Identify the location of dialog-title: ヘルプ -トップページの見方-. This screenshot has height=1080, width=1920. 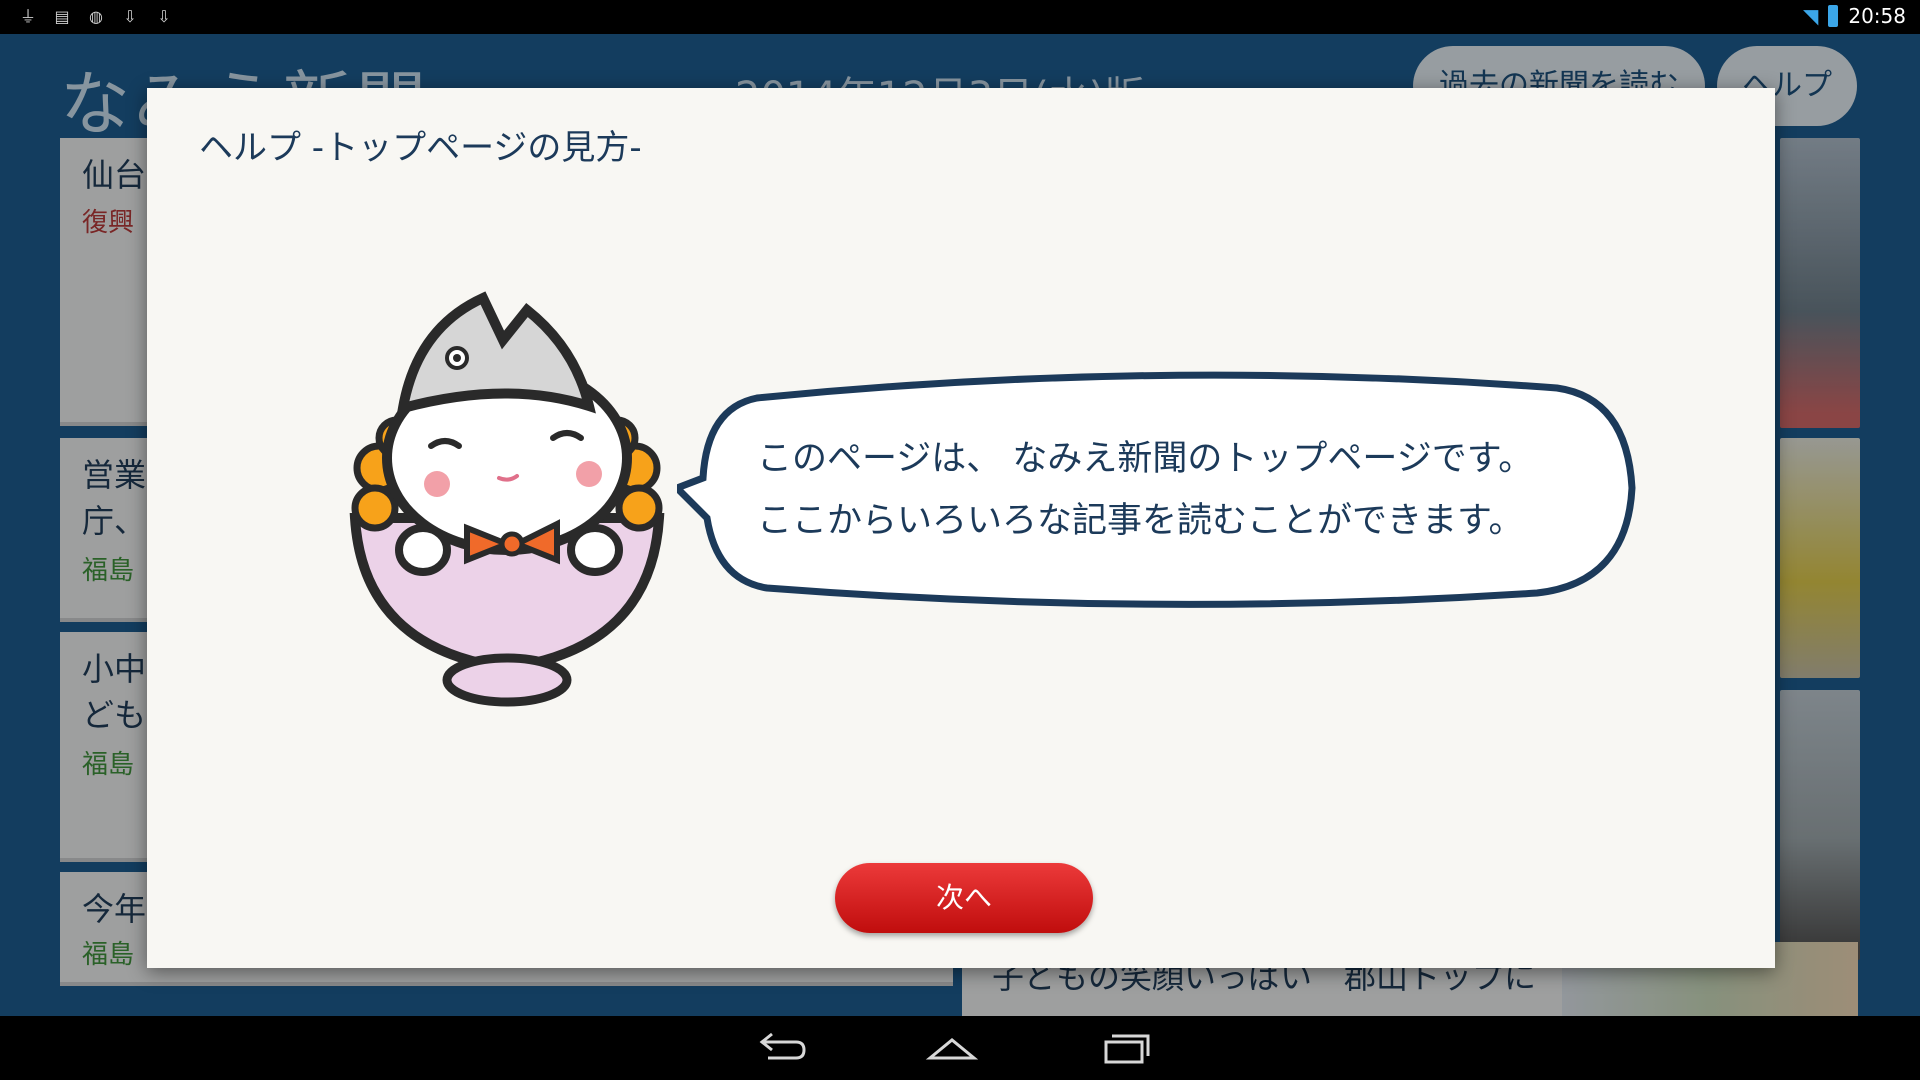
(420, 148).